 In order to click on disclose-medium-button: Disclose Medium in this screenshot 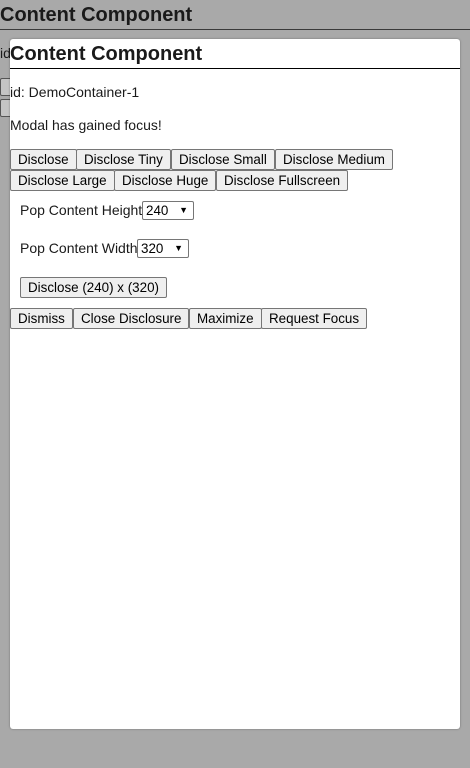, I will do `click(334, 159)`.